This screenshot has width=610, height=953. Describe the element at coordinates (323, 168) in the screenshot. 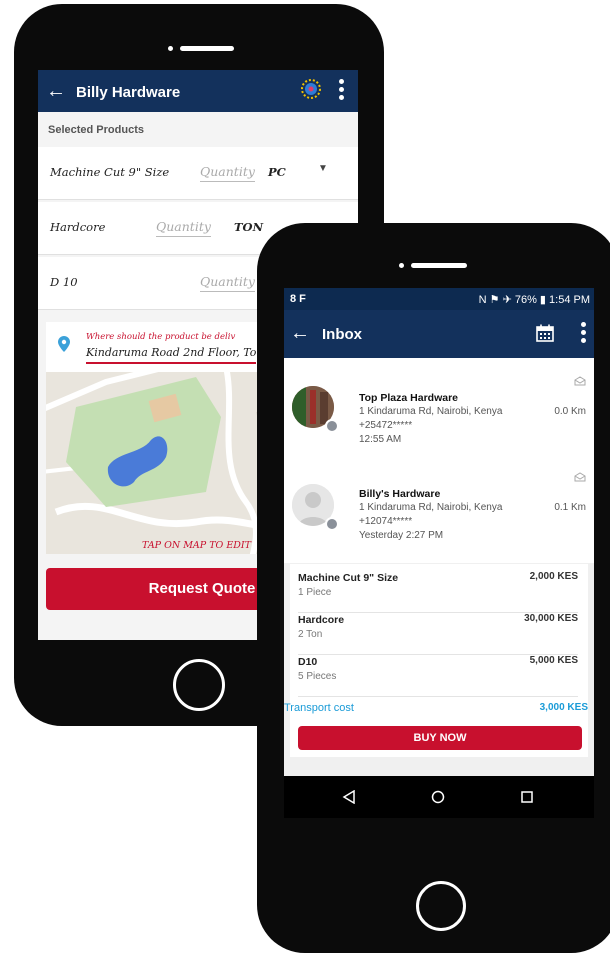

I see `chevron-down-icon: ▼` at that location.